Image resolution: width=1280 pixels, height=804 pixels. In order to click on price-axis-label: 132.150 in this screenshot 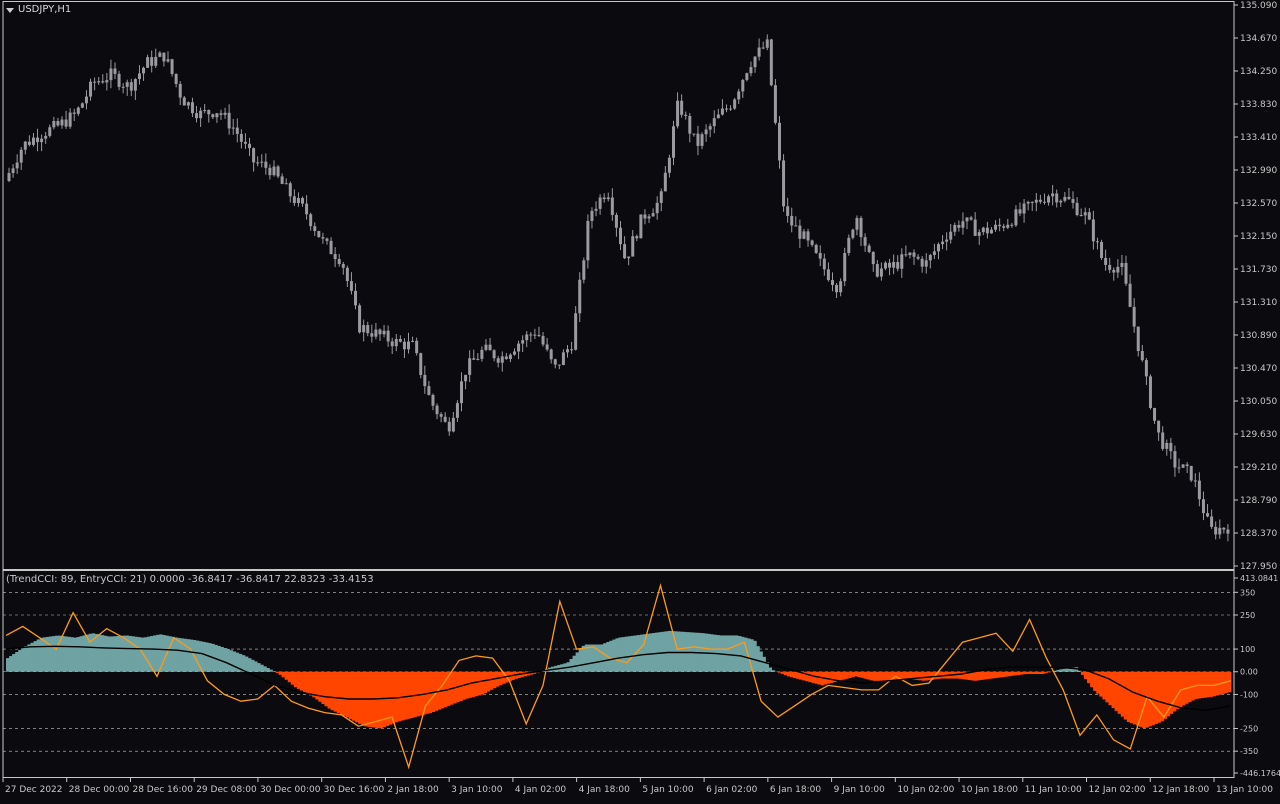, I will do `click(1258, 237)`.